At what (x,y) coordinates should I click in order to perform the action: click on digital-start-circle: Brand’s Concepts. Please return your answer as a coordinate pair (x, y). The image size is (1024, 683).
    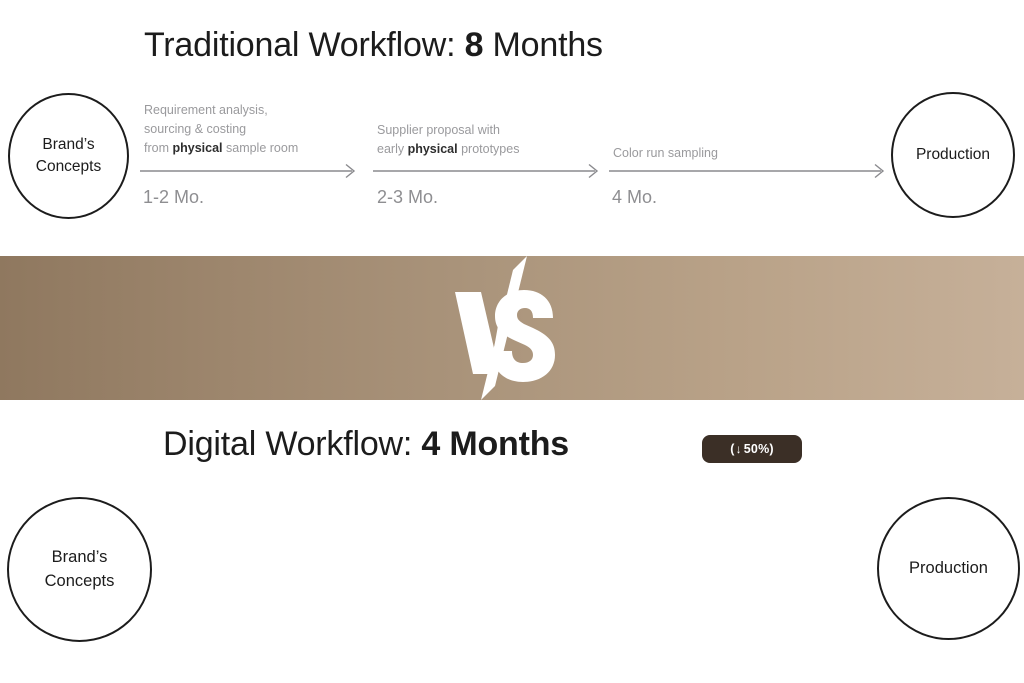
    Looking at the image, I should click on (79, 569).